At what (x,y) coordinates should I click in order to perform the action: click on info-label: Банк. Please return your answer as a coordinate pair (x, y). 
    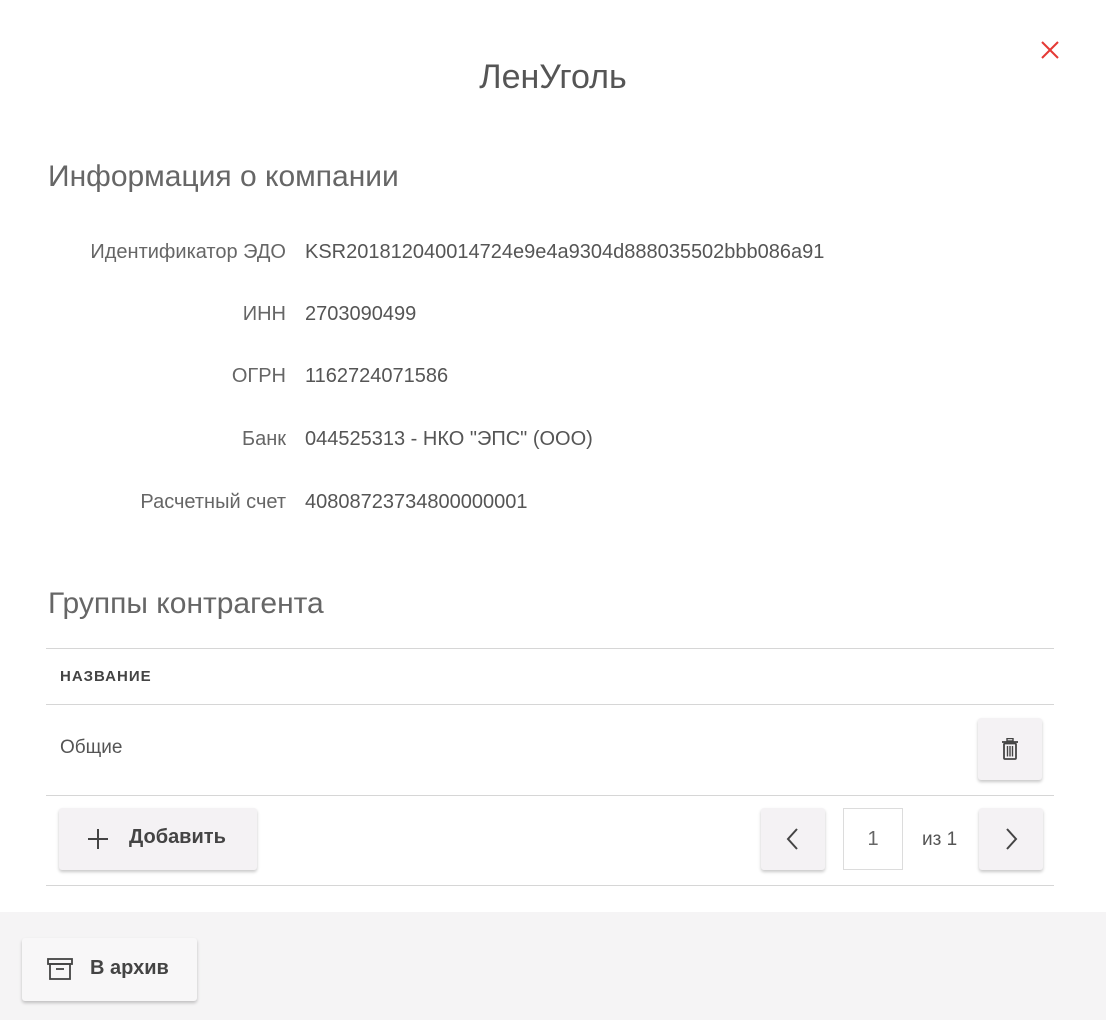
    Looking at the image, I should click on (263, 439).